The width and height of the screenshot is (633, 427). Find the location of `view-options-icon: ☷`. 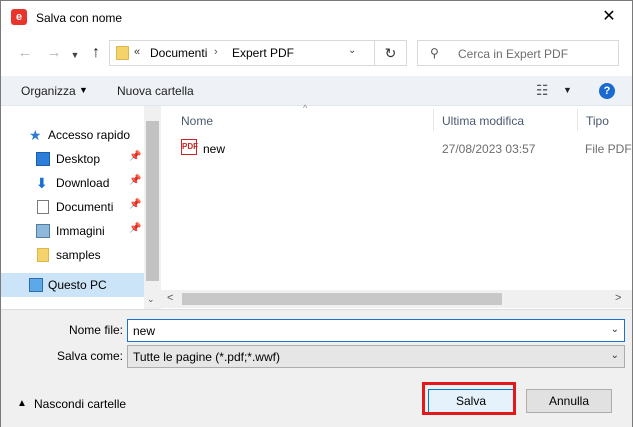

view-options-icon: ☷ is located at coordinates (542, 90).